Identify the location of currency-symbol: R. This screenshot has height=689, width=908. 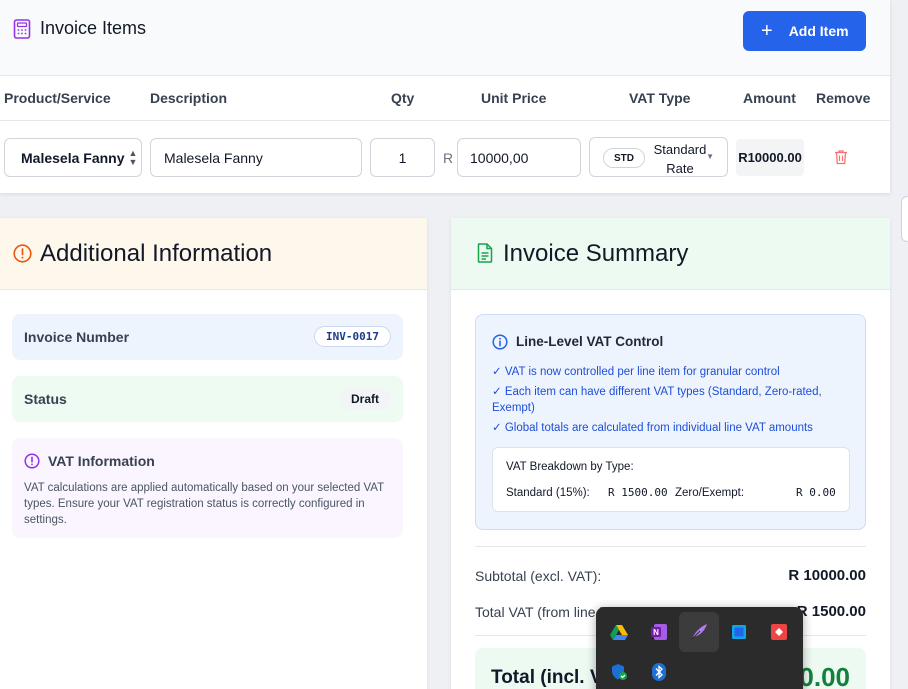
(448, 158).